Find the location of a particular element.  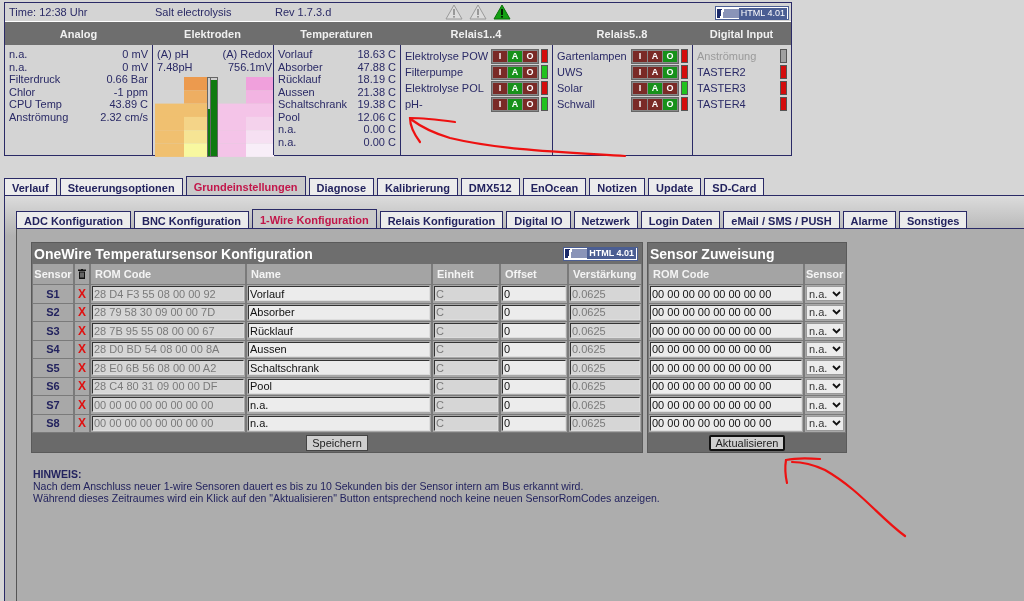

time-label: Time: 12:38 Uhr is located at coordinates (48, 12).